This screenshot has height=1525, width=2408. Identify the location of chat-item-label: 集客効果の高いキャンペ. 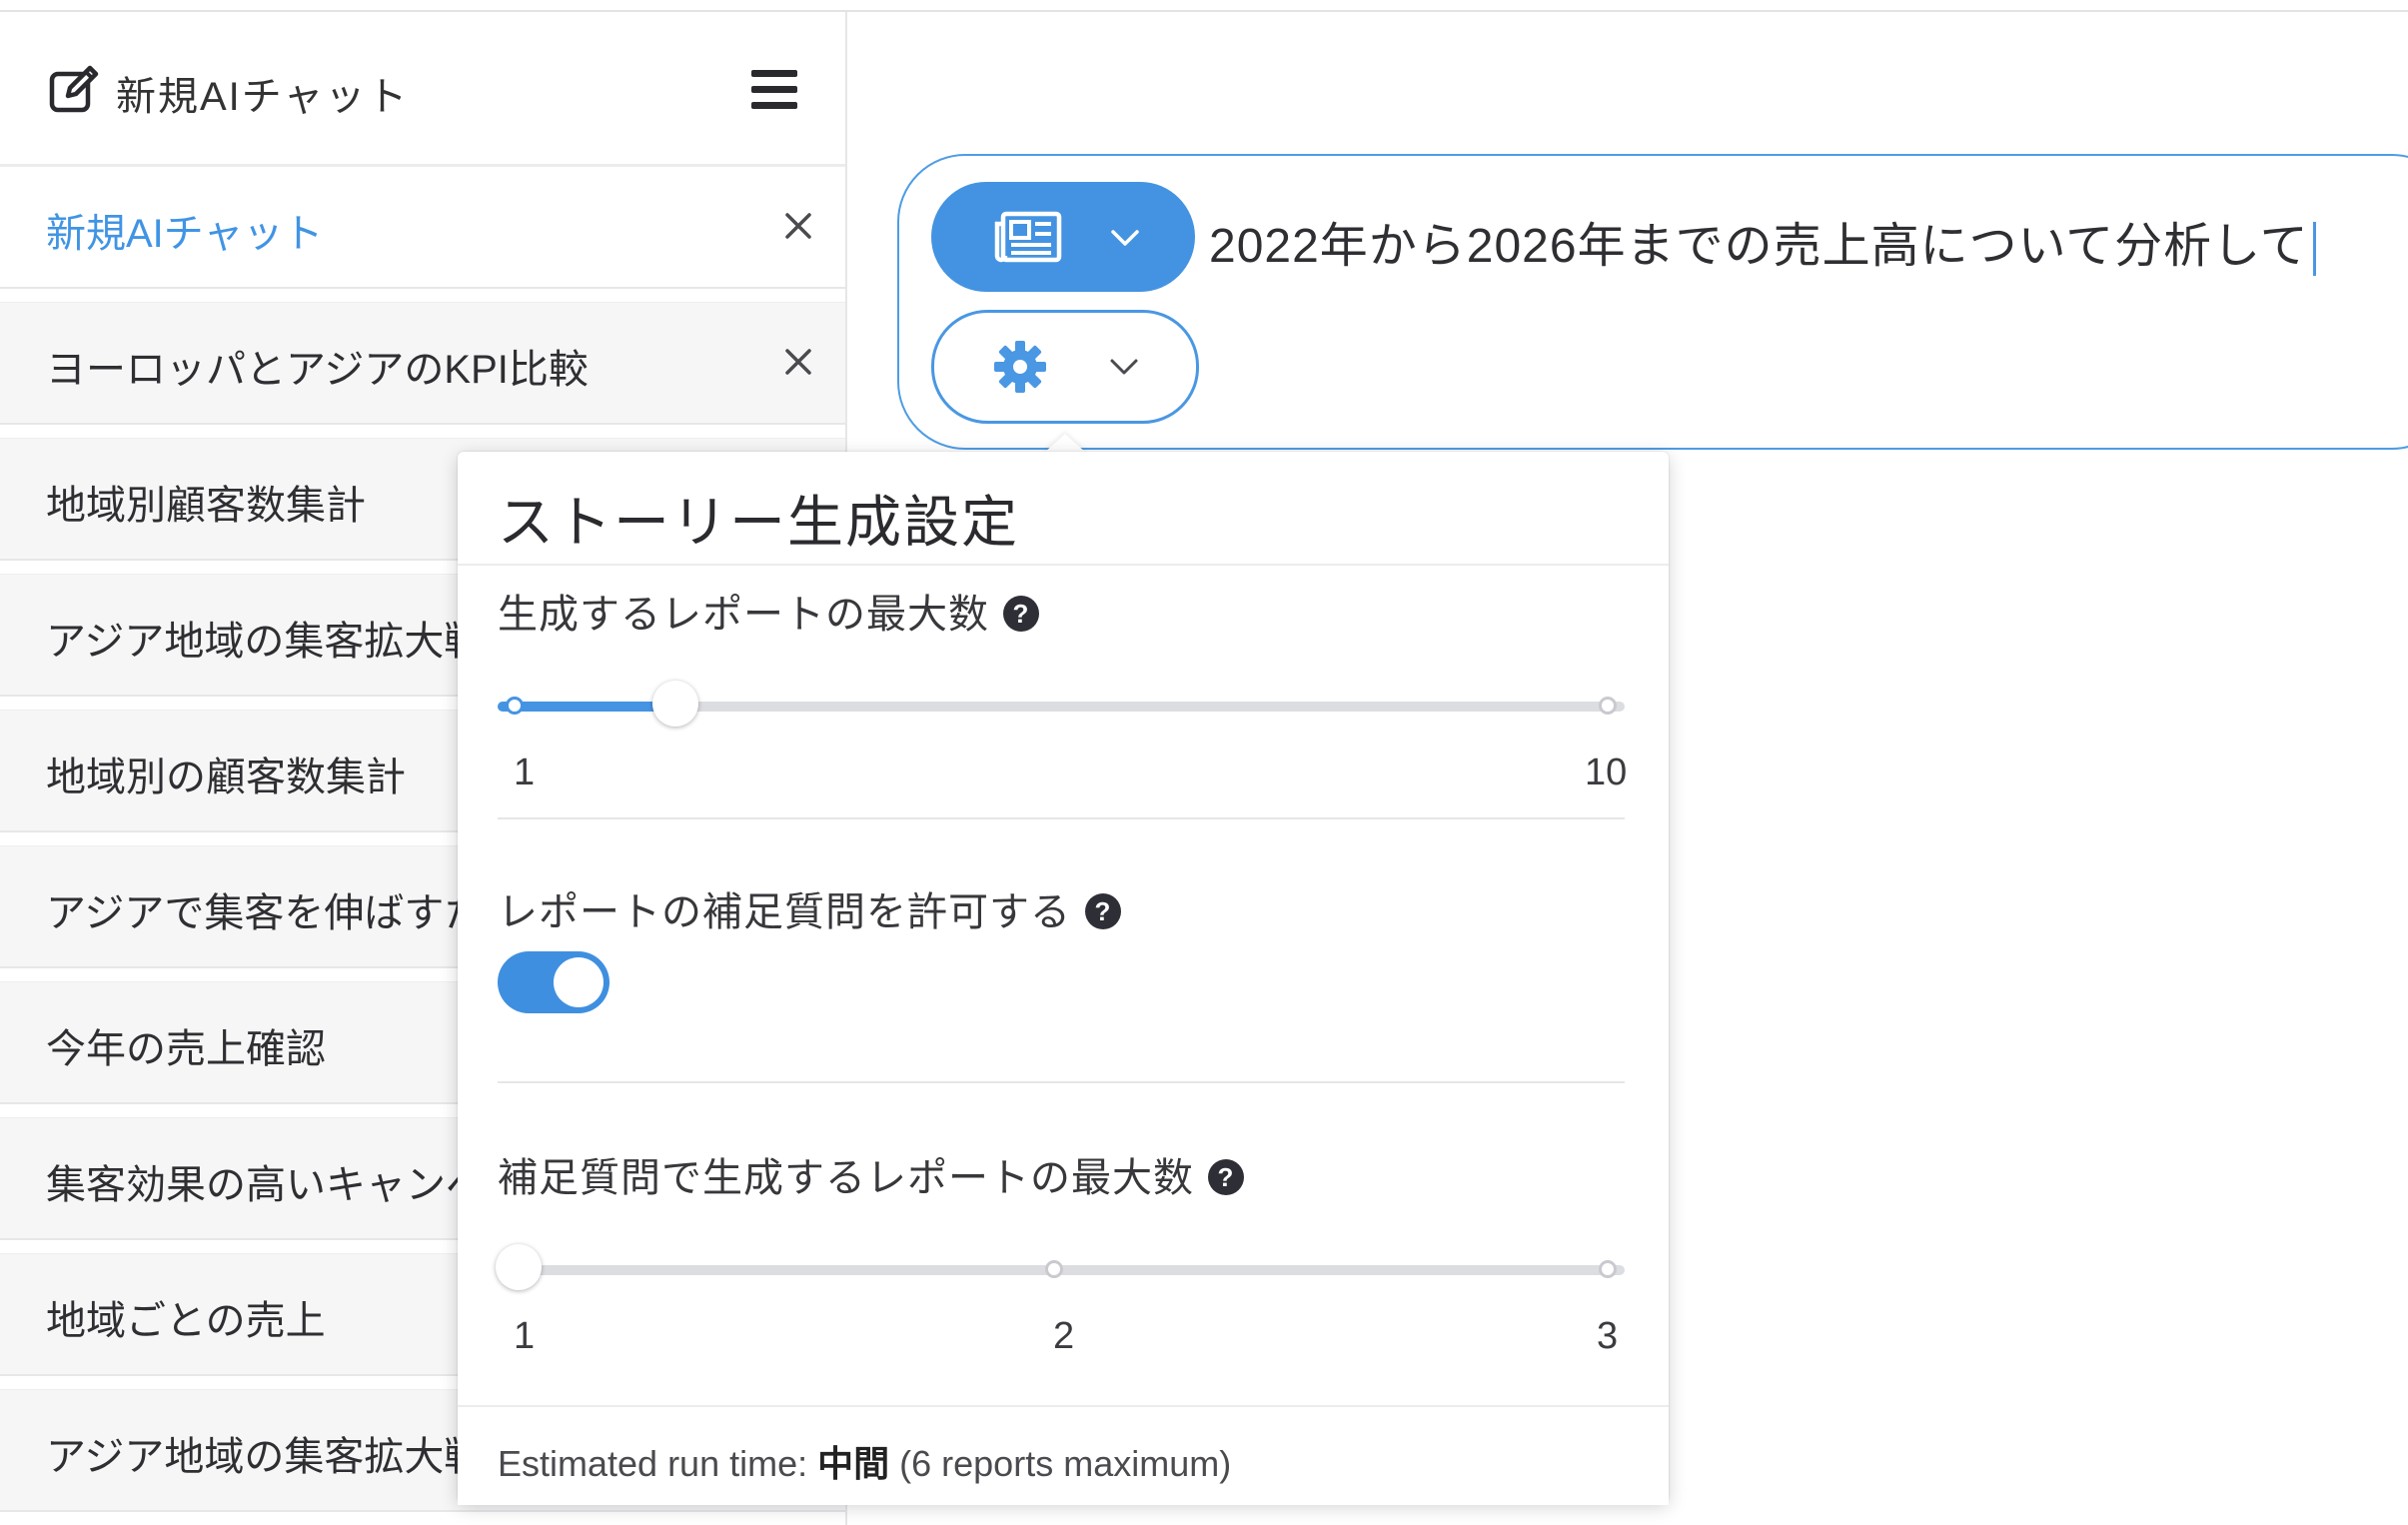
(266, 1185).